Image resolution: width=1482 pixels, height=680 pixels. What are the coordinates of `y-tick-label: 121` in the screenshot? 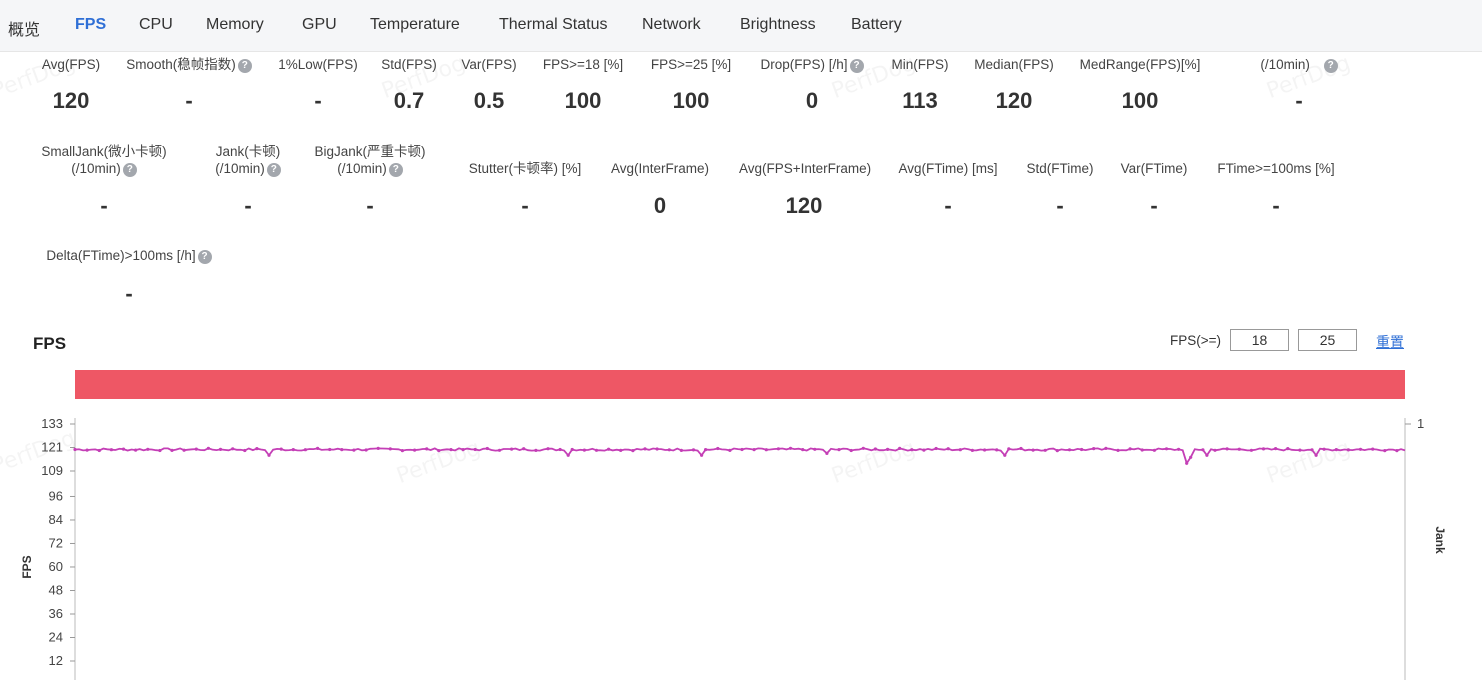 It's located at (52, 447).